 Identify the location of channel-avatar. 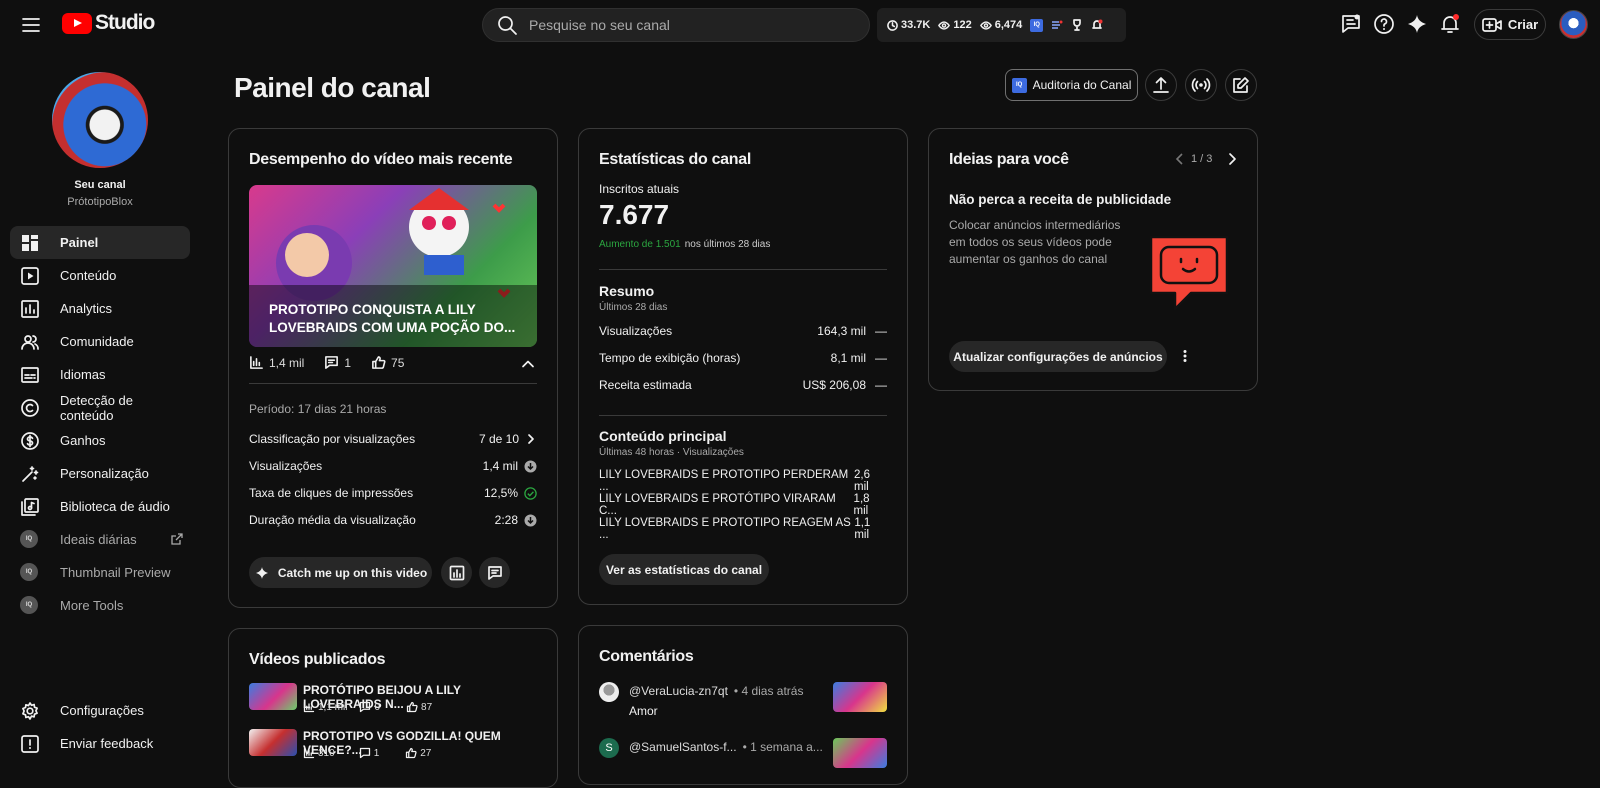
(100, 120).